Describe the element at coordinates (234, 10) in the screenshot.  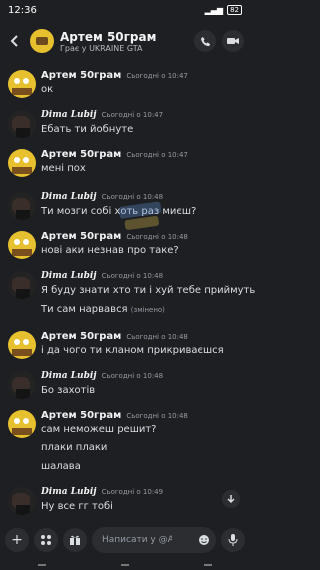
I see `battery-icon: 82` at that location.